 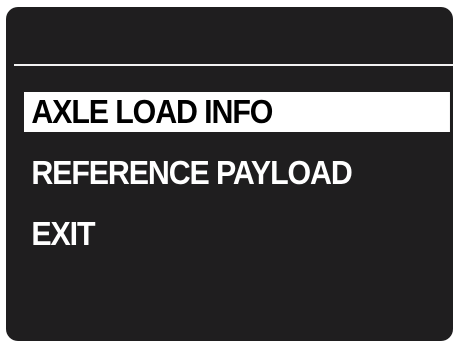 I want to click on menu-item-reference-payload: REFERENCE PAYLOAD, so click(x=221, y=173).